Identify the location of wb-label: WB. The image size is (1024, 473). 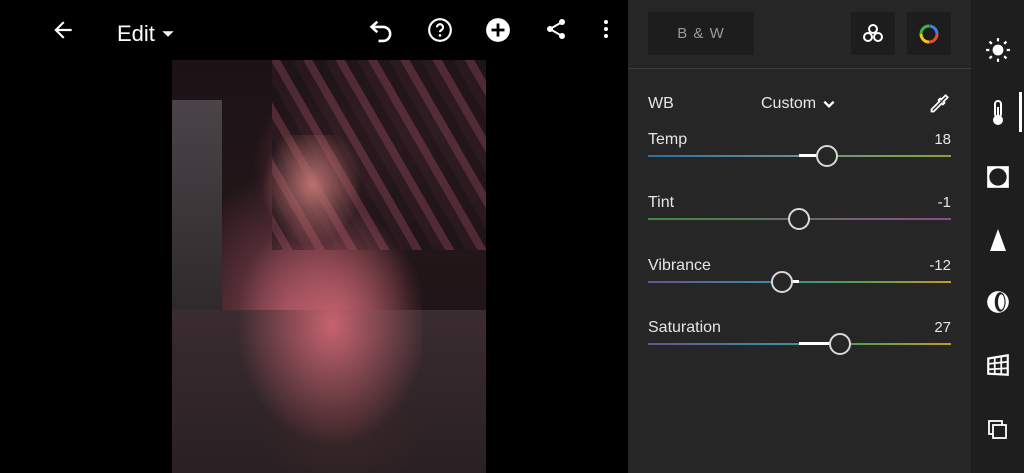
(661, 103).